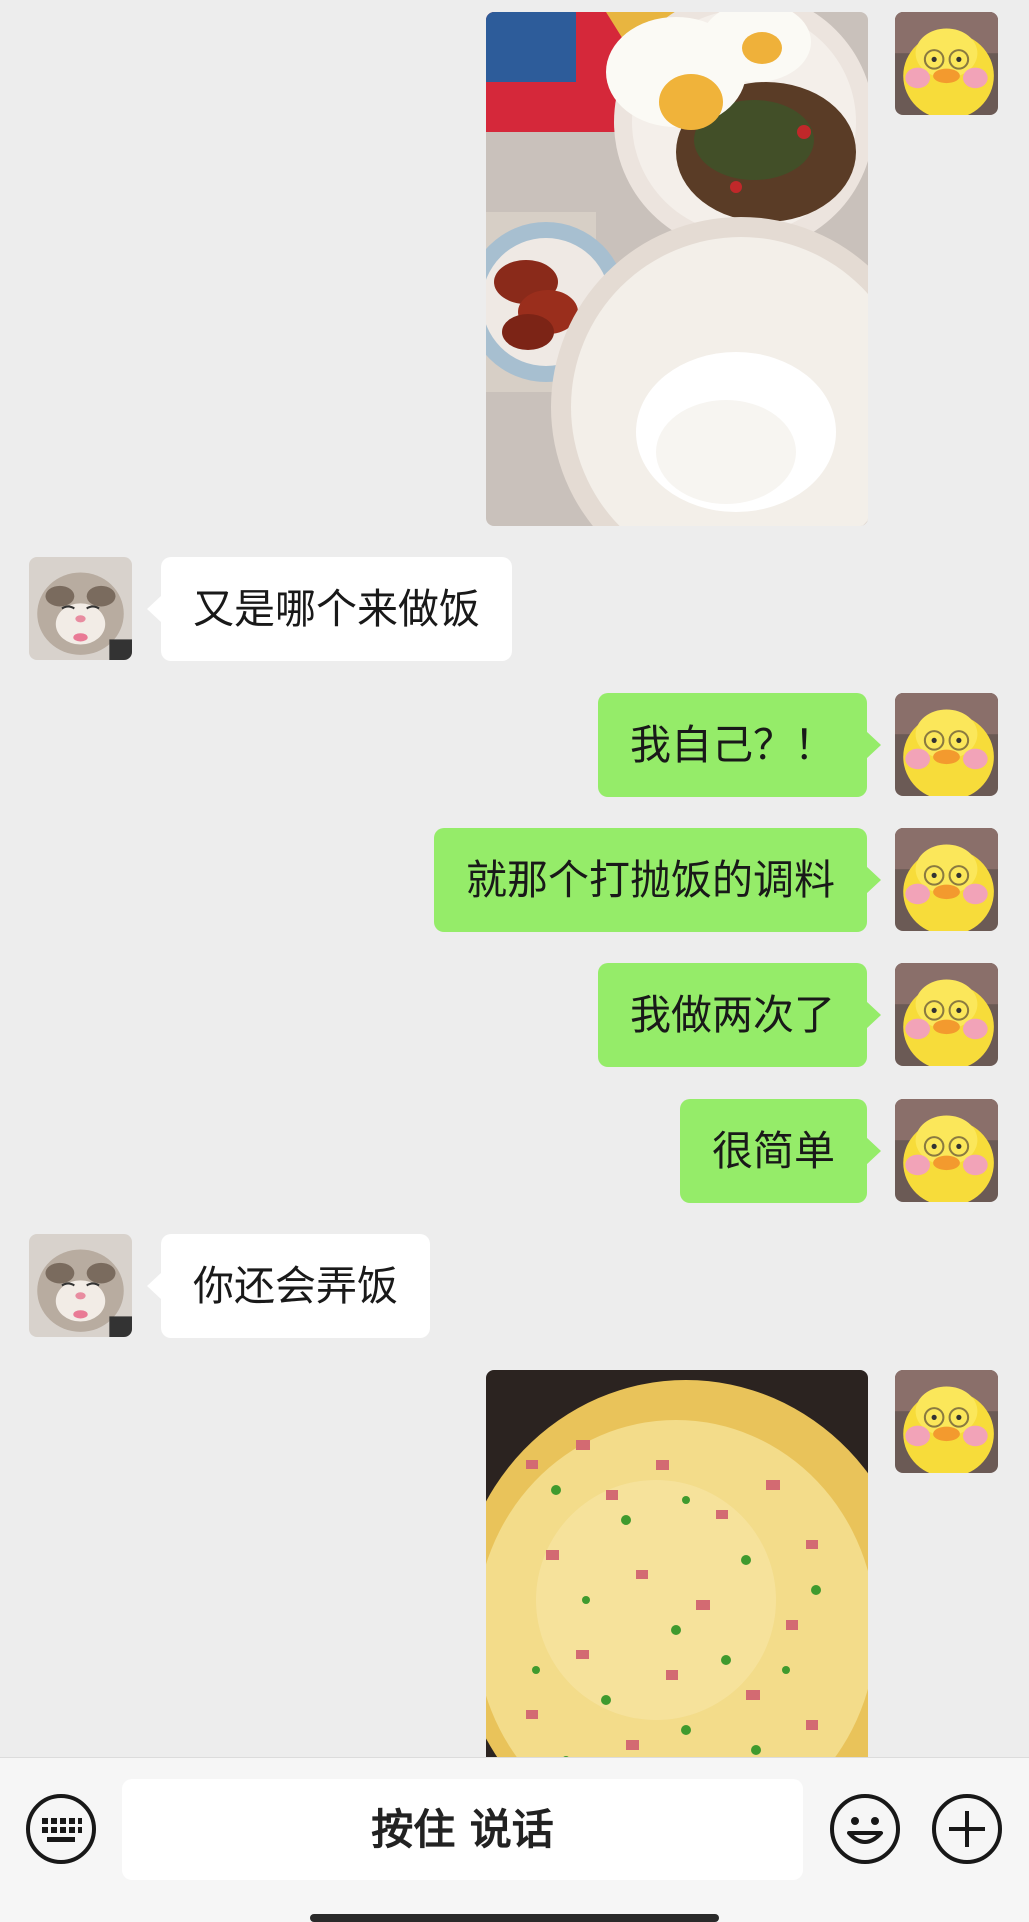  Describe the element at coordinates (514, 1918) in the screenshot. I see `home-indicator` at that location.